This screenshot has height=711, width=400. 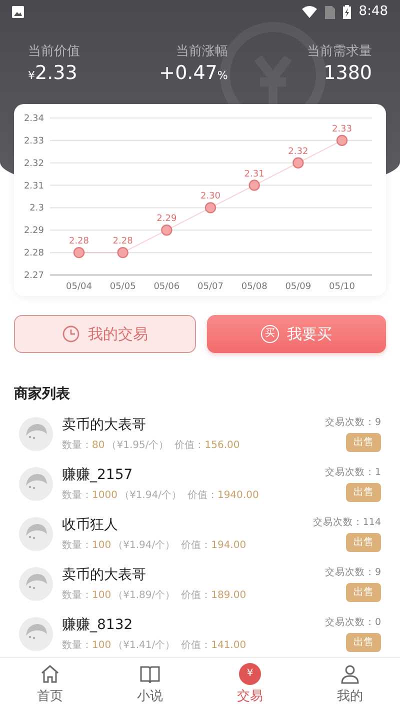 I want to click on value-label: 2.33, so click(x=342, y=129).